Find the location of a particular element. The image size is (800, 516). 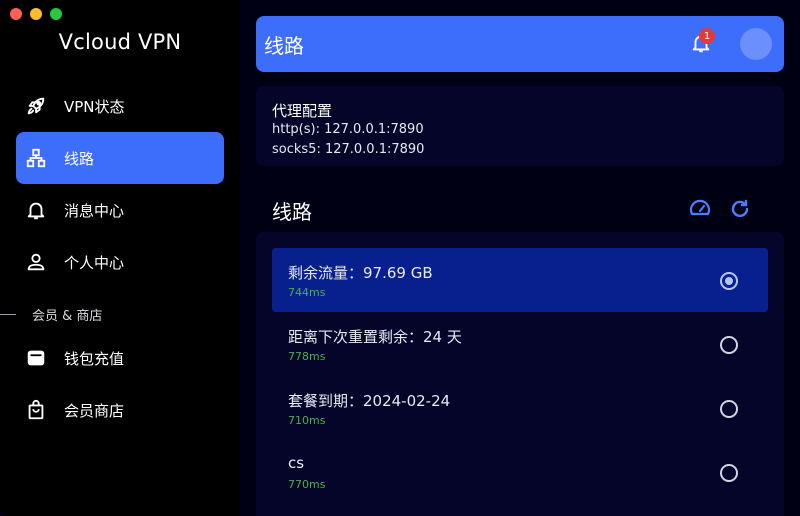

window-controls is located at coordinates (36, 14).